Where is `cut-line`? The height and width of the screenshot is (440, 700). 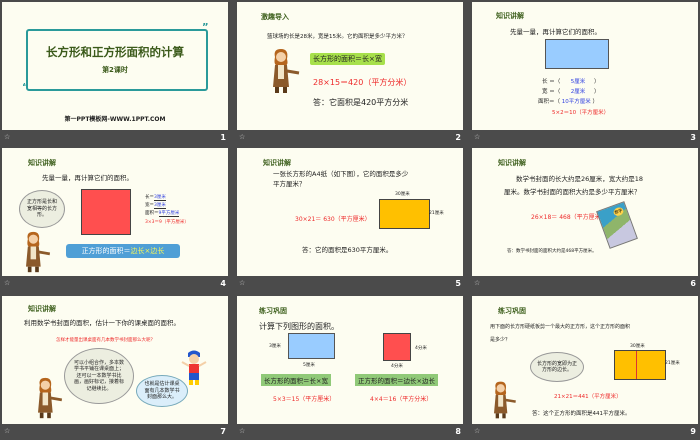 cut-line is located at coordinates (636, 365).